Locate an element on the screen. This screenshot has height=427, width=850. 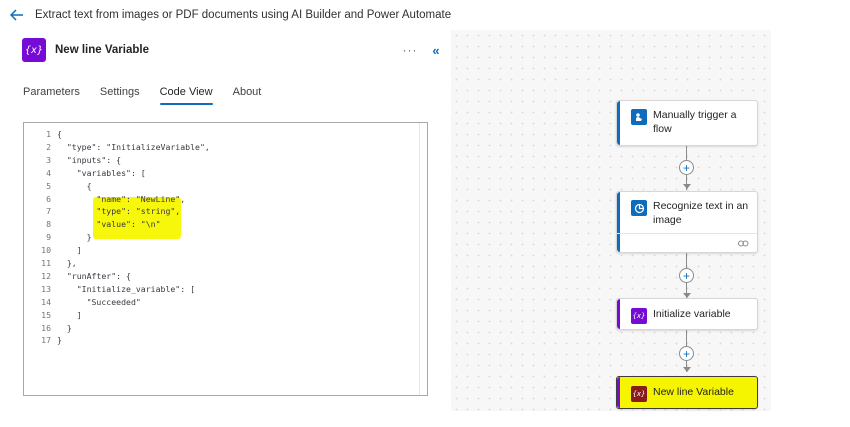
tab-about: About is located at coordinates (247, 94).